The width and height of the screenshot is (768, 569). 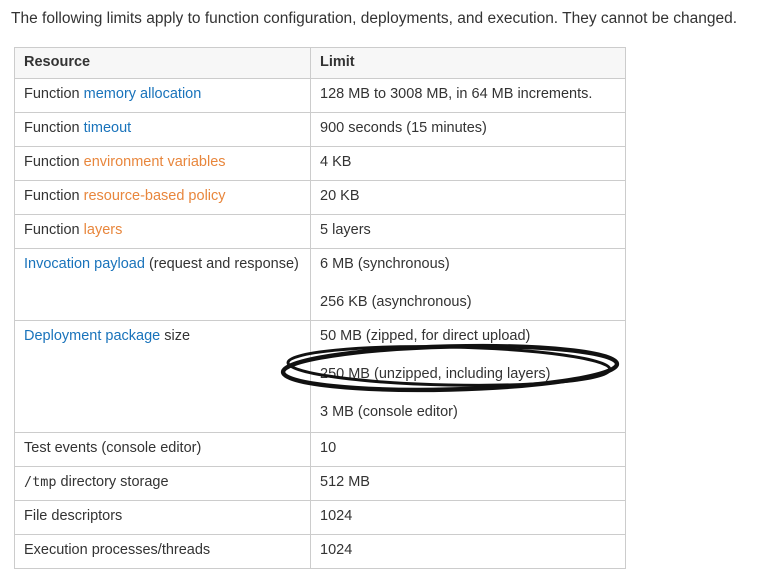 I want to click on limit-text: 256 KB (asynchronous), so click(x=396, y=302).